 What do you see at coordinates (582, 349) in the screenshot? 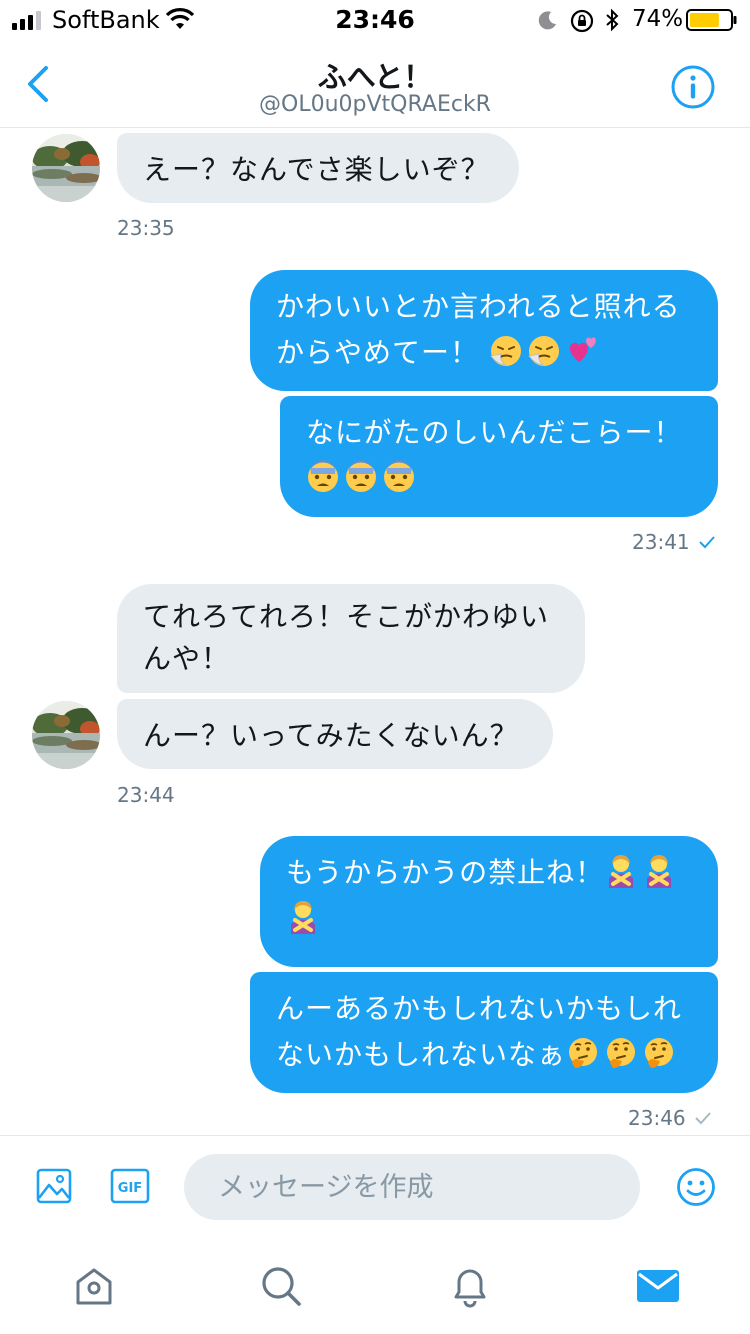
I see `two-hearts-icon` at bounding box center [582, 349].